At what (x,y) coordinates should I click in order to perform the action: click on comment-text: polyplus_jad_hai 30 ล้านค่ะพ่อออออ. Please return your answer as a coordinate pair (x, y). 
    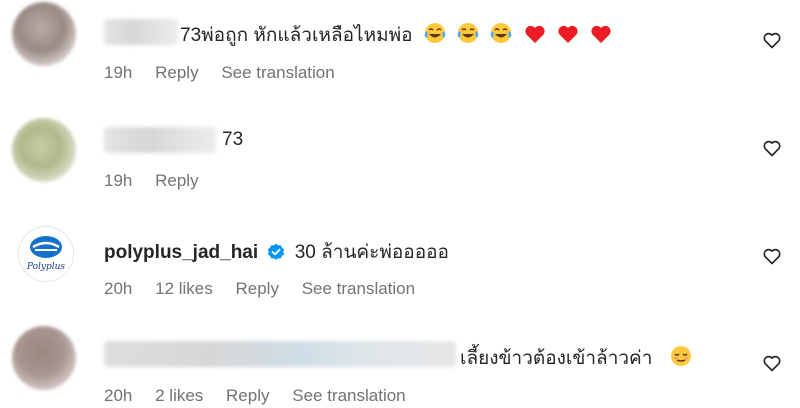
    Looking at the image, I should click on (276, 252).